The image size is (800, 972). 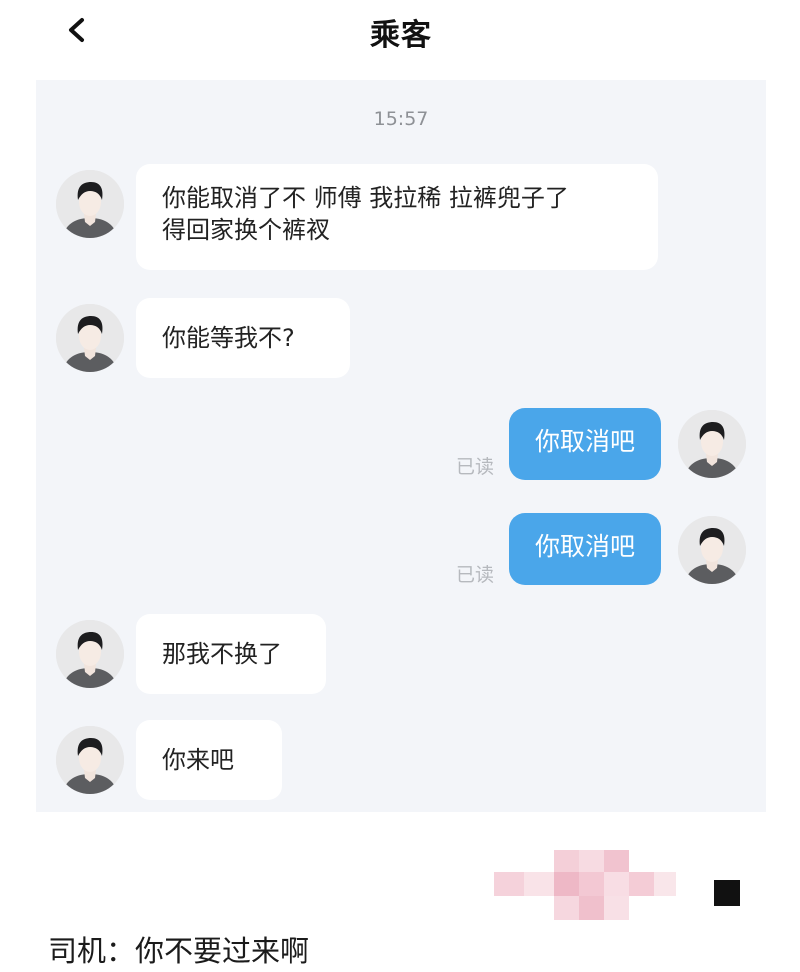 I want to click on page-title: 乘客, so click(x=401, y=35).